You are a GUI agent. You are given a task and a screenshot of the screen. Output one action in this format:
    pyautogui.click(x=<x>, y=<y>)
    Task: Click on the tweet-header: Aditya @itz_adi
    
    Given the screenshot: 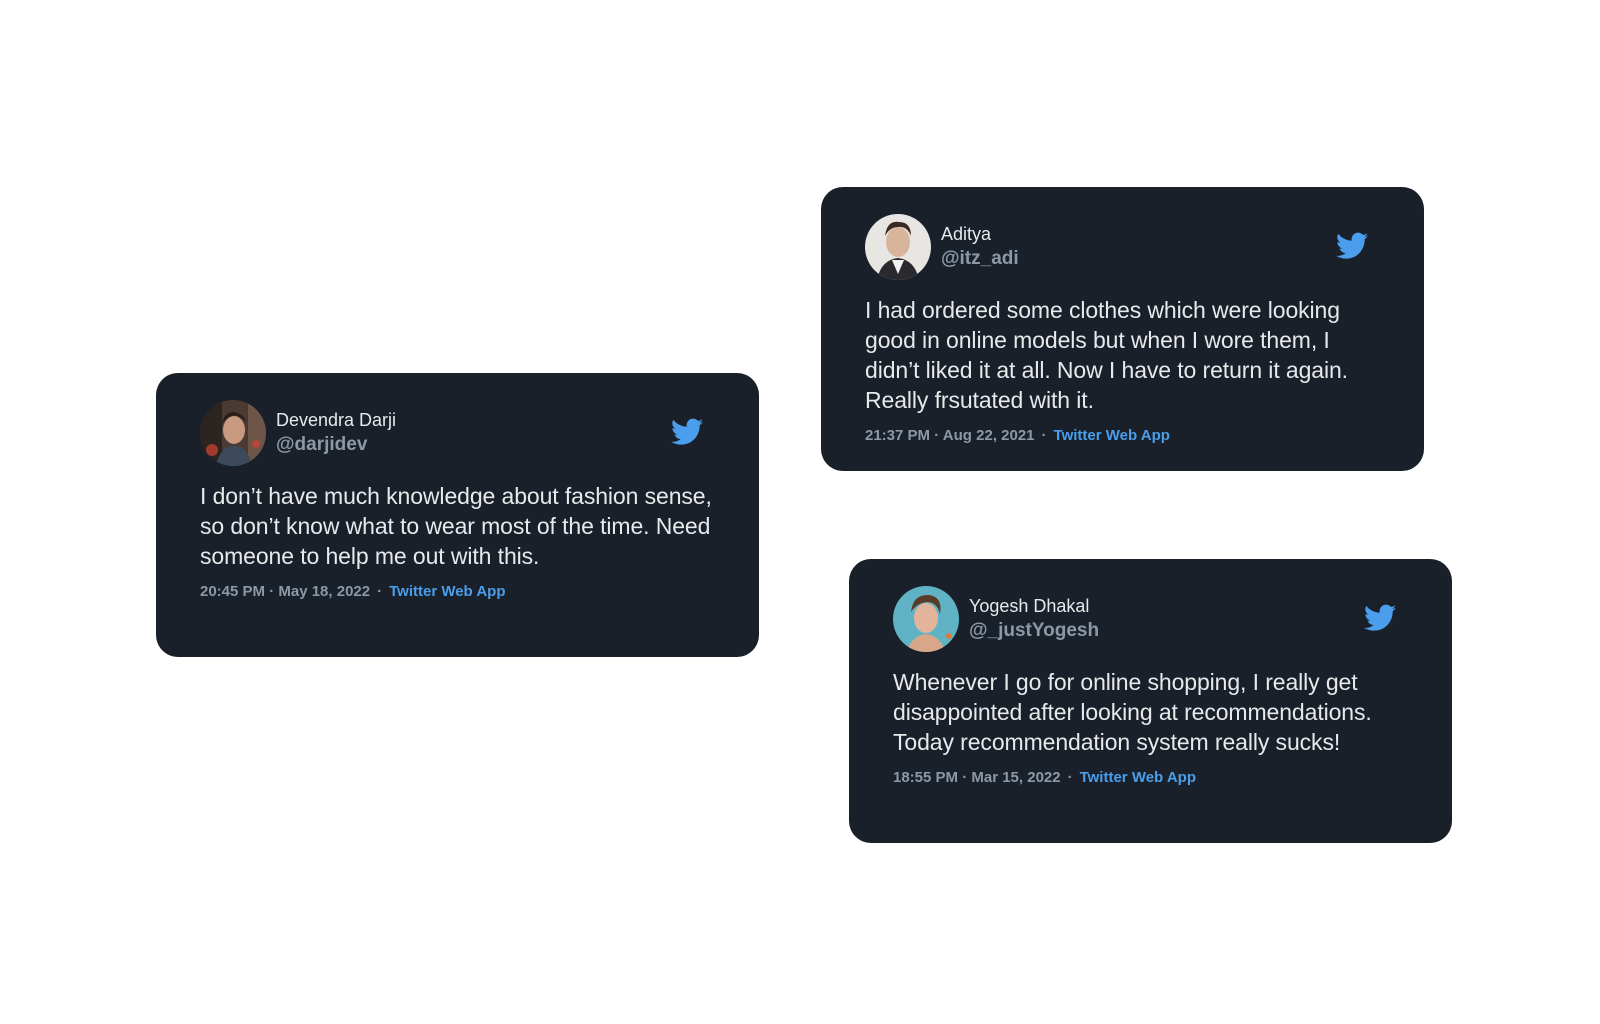 What is the action you would take?
    pyautogui.click(x=1122, y=247)
    